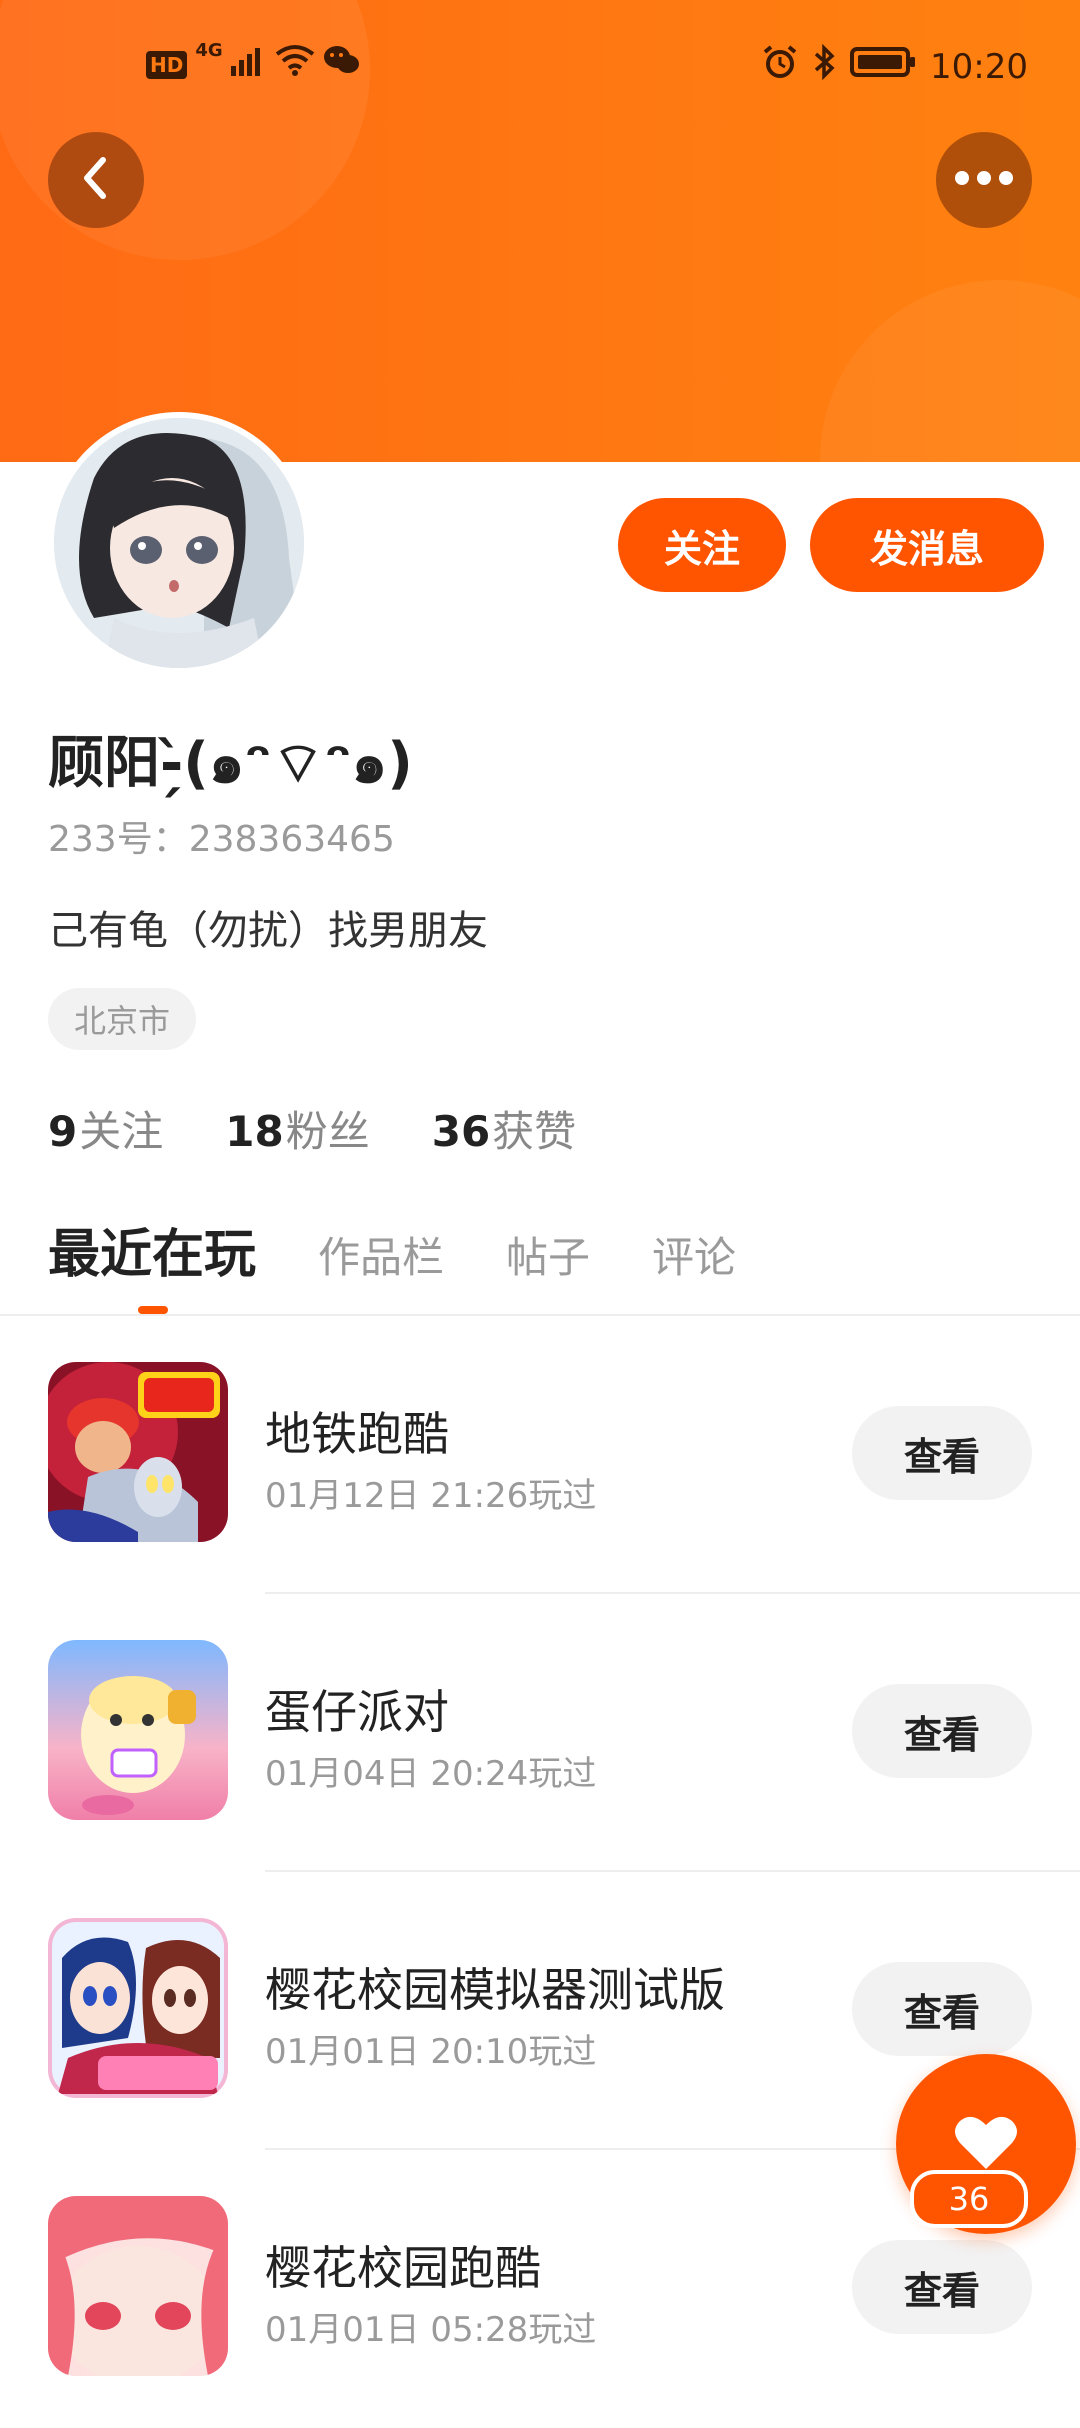 This screenshot has width=1080, height=2428. What do you see at coordinates (540, 1455) in the screenshot?
I see `list-item: 地铁跑酷 01月12日 21:26玩过 查看` at bounding box center [540, 1455].